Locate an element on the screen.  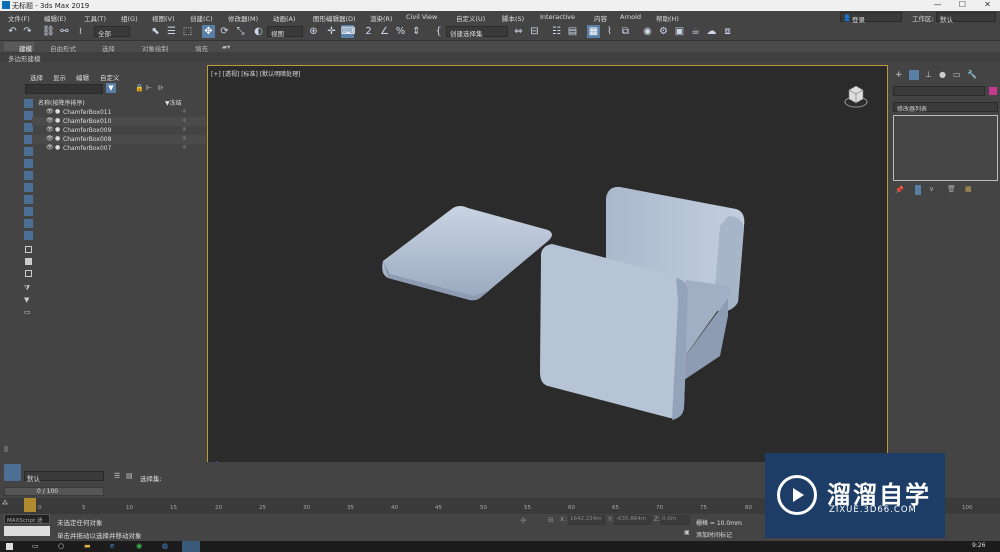
cortana-icon: ○ is located at coordinates (61, 546).